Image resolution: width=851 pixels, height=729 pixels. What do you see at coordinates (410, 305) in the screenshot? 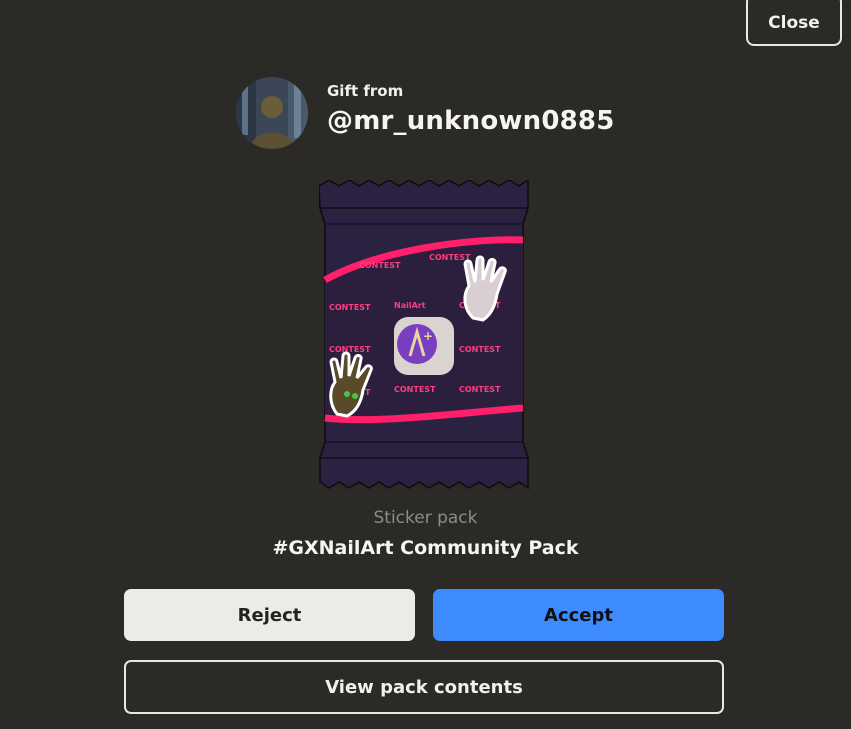
I see `svg-text: NailArt` at bounding box center [410, 305].